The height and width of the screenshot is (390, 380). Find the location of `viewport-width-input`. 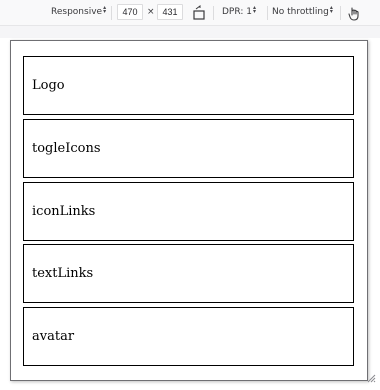

viewport-width-input is located at coordinates (130, 12).